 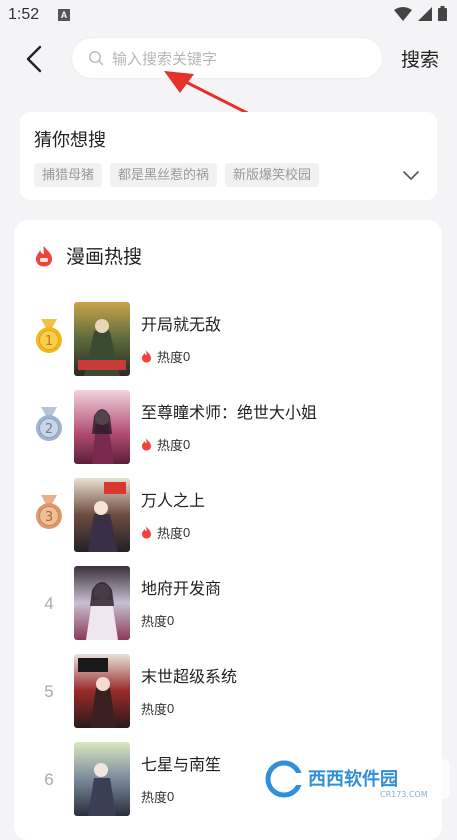 What do you see at coordinates (181, 589) in the screenshot?
I see `comic-title: 地府开发商` at bounding box center [181, 589].